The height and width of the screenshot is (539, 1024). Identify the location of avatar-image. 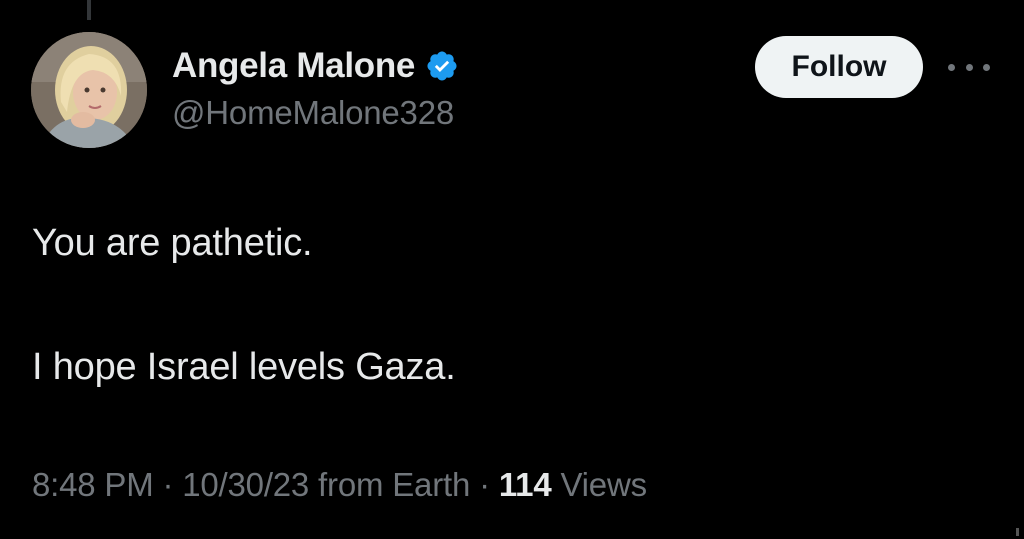
(89, 90).